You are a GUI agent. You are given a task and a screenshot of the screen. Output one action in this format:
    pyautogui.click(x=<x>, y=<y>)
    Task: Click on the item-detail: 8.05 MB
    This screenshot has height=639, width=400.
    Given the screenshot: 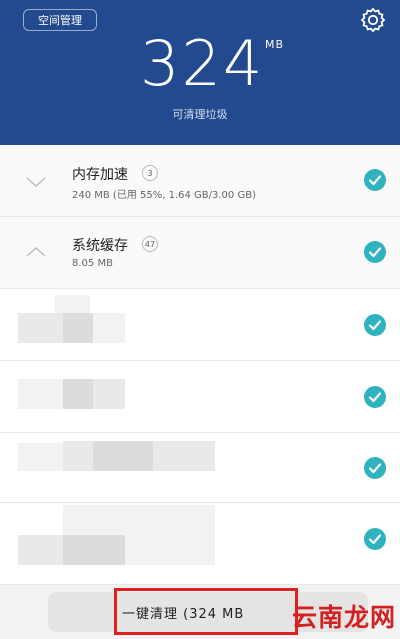 What is the action you would take?
    pyautogui.click(x=92, y=263)
    